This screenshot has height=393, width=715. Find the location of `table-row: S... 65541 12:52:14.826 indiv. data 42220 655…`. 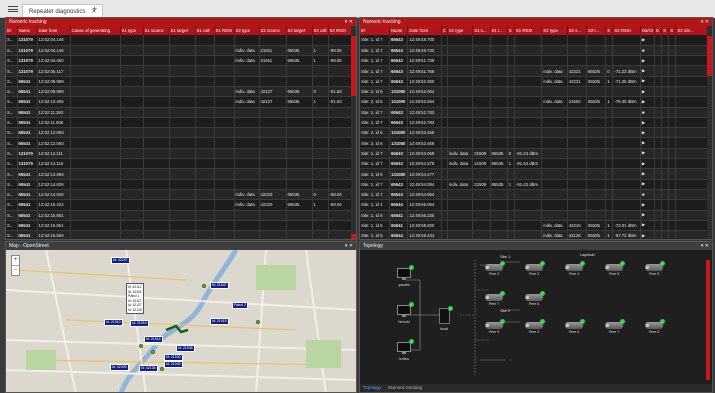

table-row: S... 65541 12:52:14.826 indiv. data 42220 655… is located at coordinates (180, 195).